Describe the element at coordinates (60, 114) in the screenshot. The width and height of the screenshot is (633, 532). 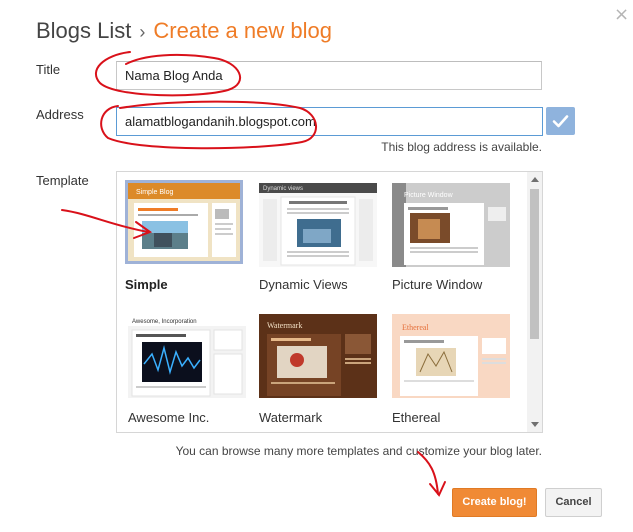
I see `address-label: Address` at that location.